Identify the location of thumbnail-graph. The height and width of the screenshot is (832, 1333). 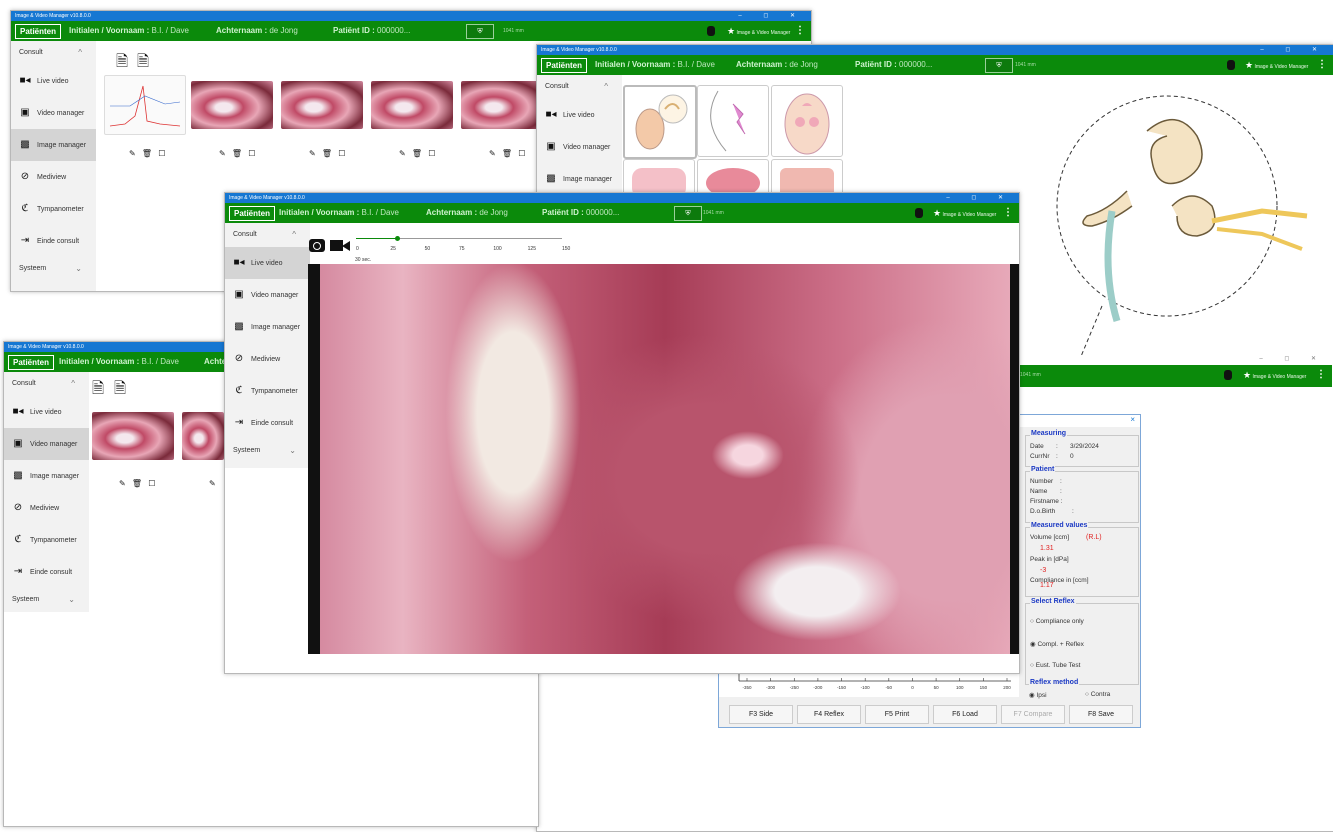
(145, 105).